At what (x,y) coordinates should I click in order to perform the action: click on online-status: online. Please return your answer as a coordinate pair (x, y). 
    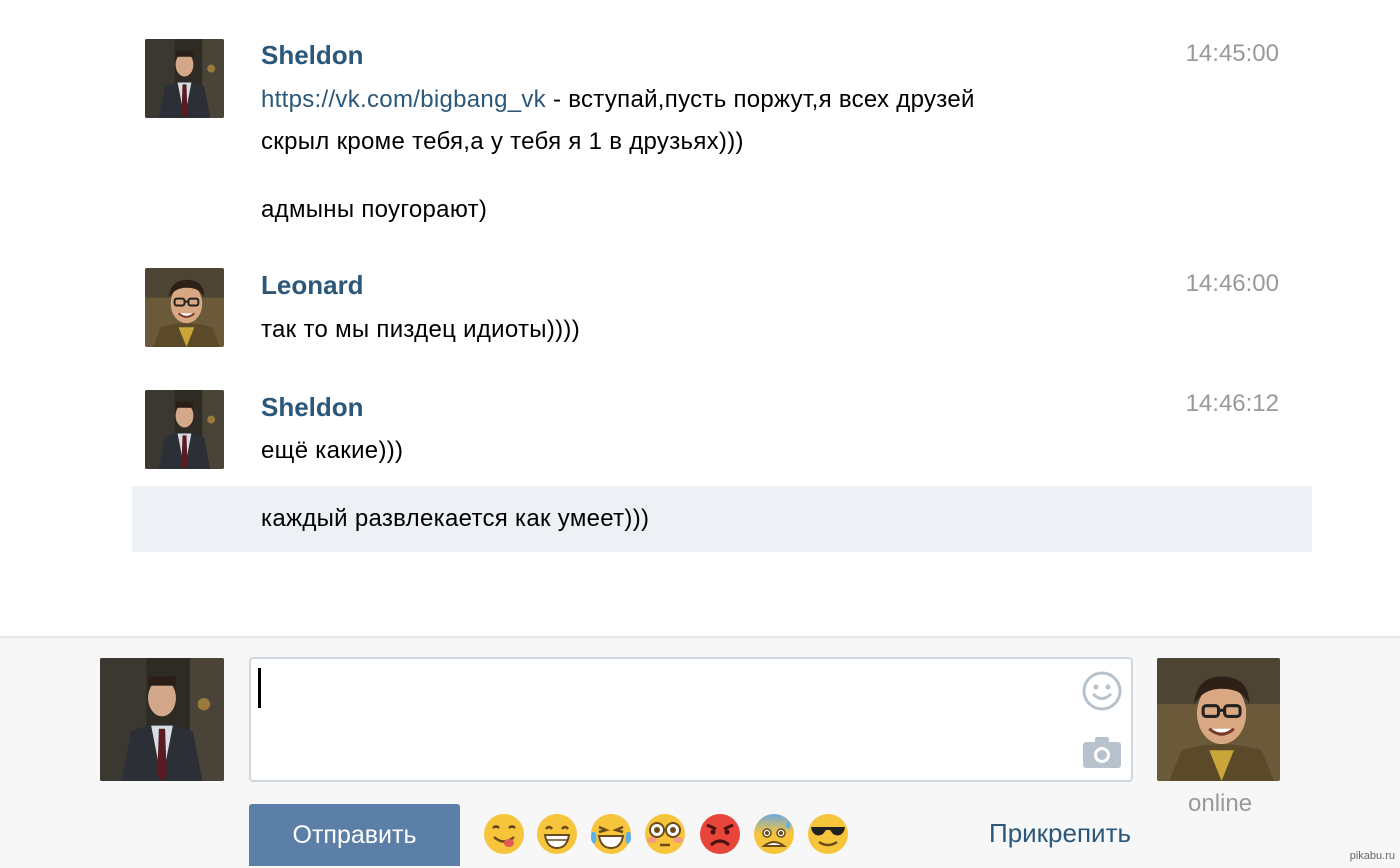
    Looking at the image, I should click on (1220, 803).